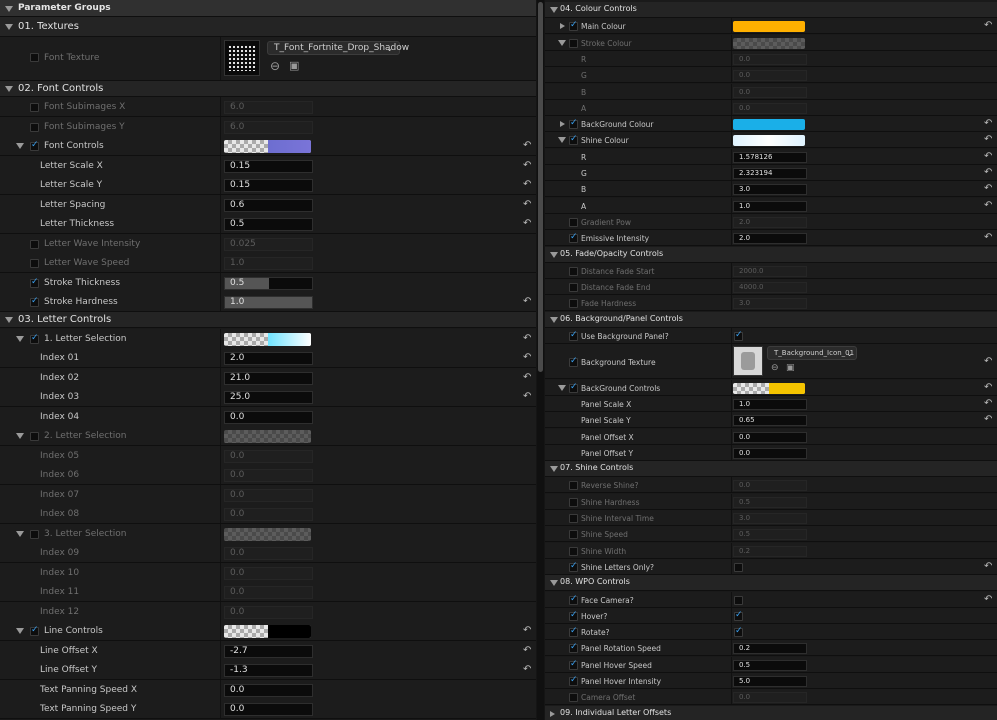 The height and width of the screenshot is (720, 997). I want to click on shine-colour-color-swatch, so click(769, 140).